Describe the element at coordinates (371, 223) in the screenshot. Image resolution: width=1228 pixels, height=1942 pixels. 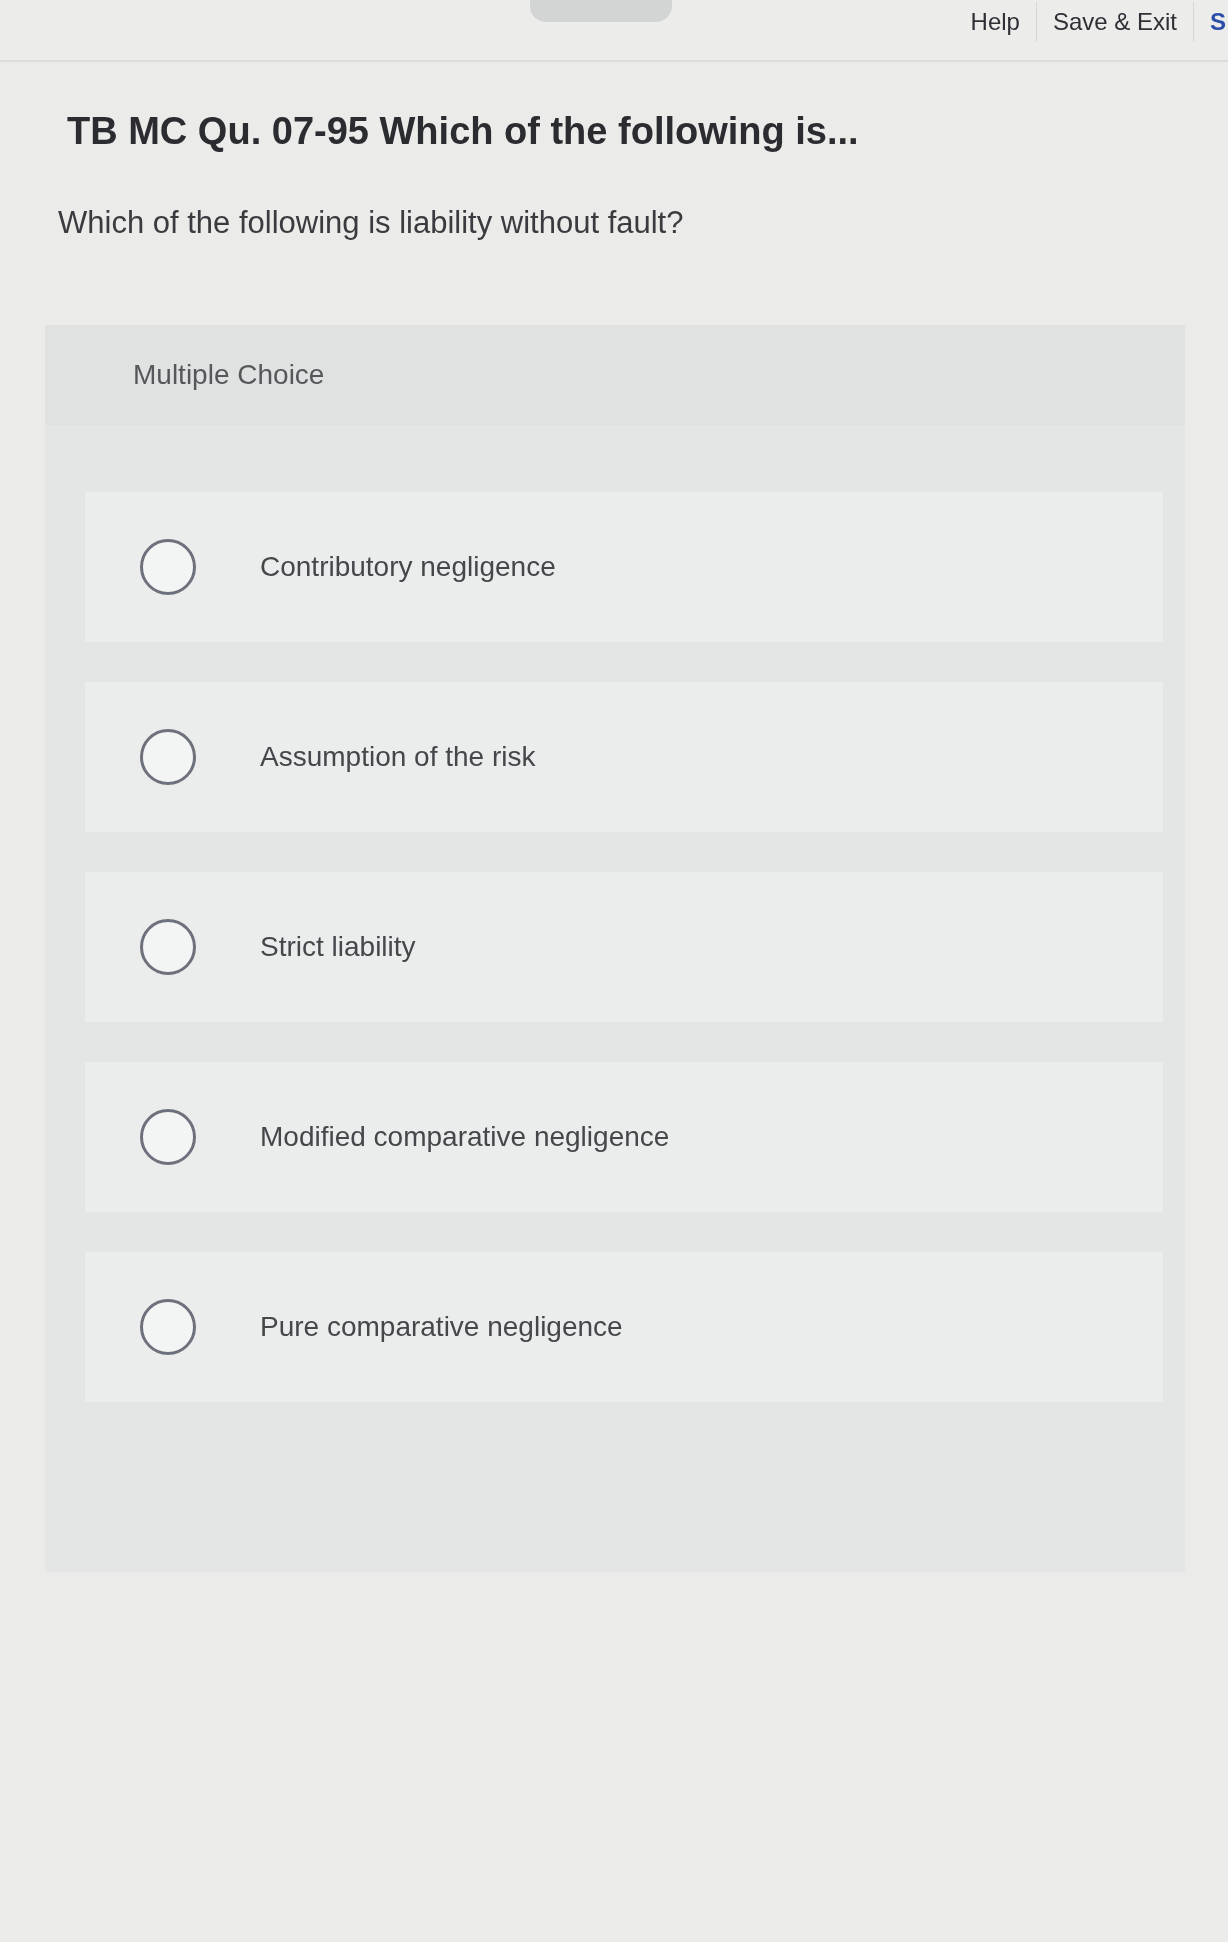
I see `question-text: Which of the following is liability without fault?` at that location.